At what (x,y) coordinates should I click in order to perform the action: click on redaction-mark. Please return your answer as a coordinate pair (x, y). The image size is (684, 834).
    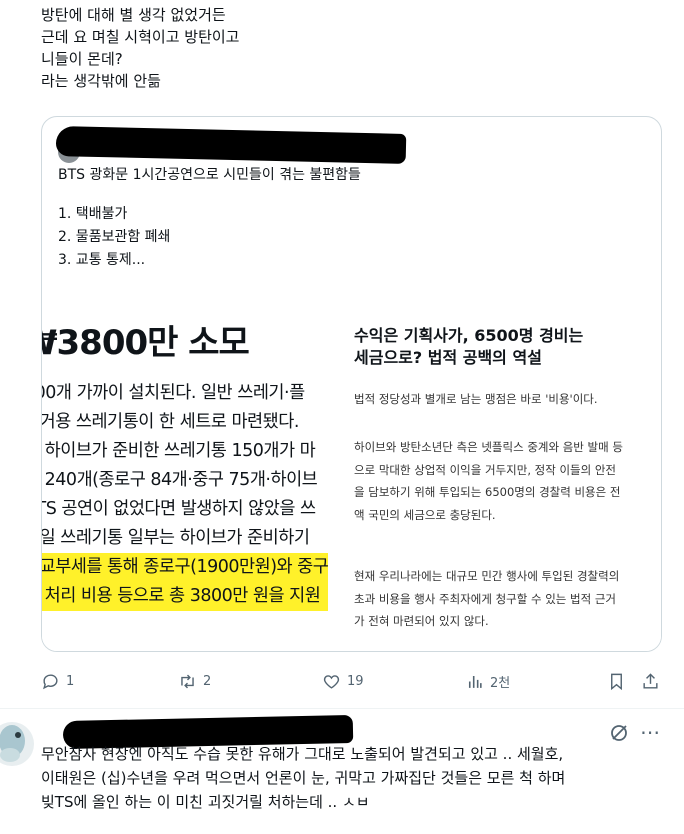
    Looking at the image, I should click on (231, 145).